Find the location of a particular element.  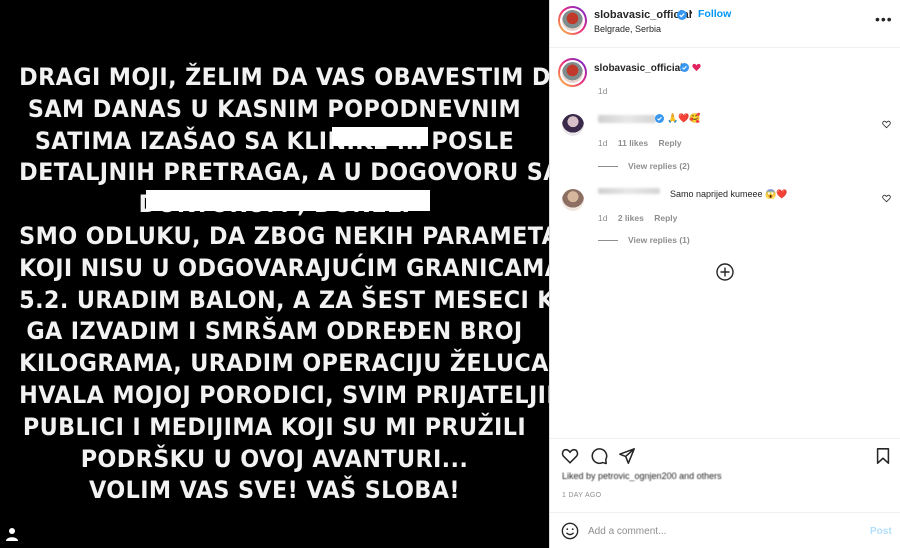

follow-button: Follow is located at coordinates (714, 14).